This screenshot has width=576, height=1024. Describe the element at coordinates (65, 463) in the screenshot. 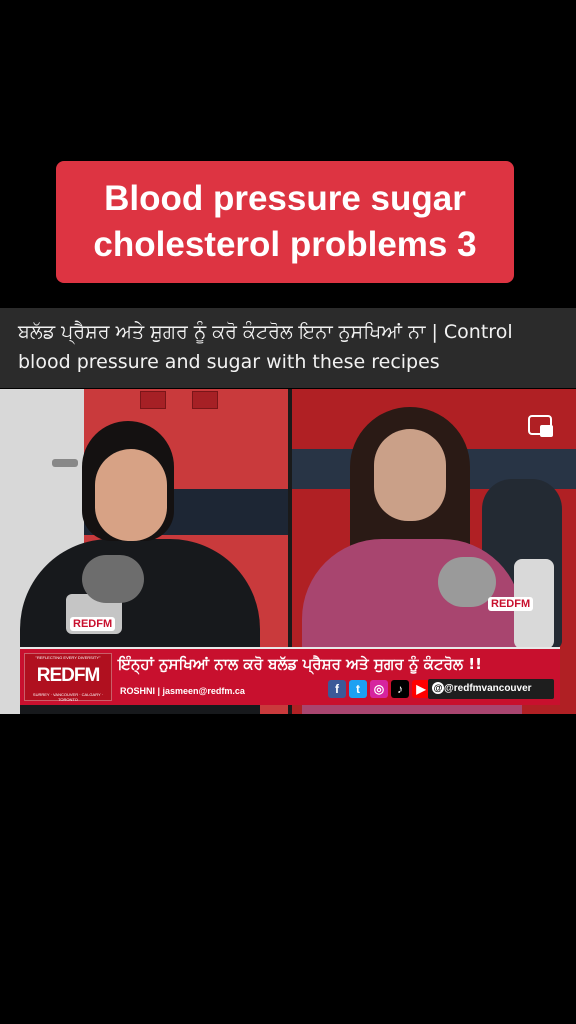

I see `door-handle` at that location.